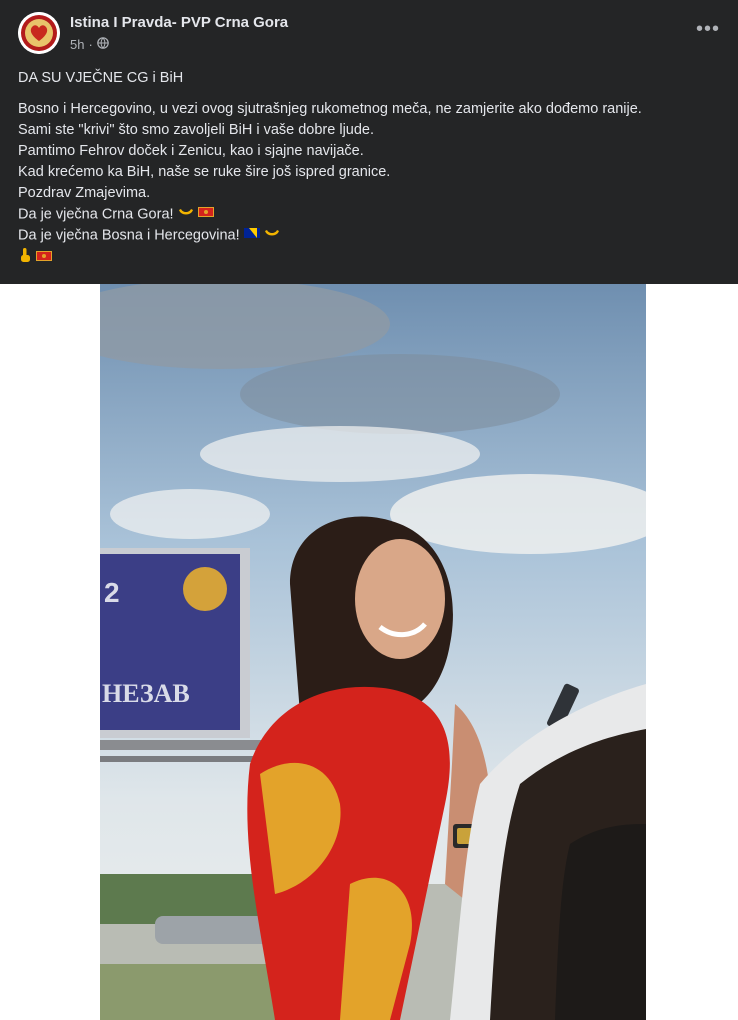 This screenshot has height=1020, width=738. What do you see at coordinates (368, 214) in the screenshot?
I see `post-line-6-wrap: Da je vječna Crna Gora!` at bounding box center [368, 214].